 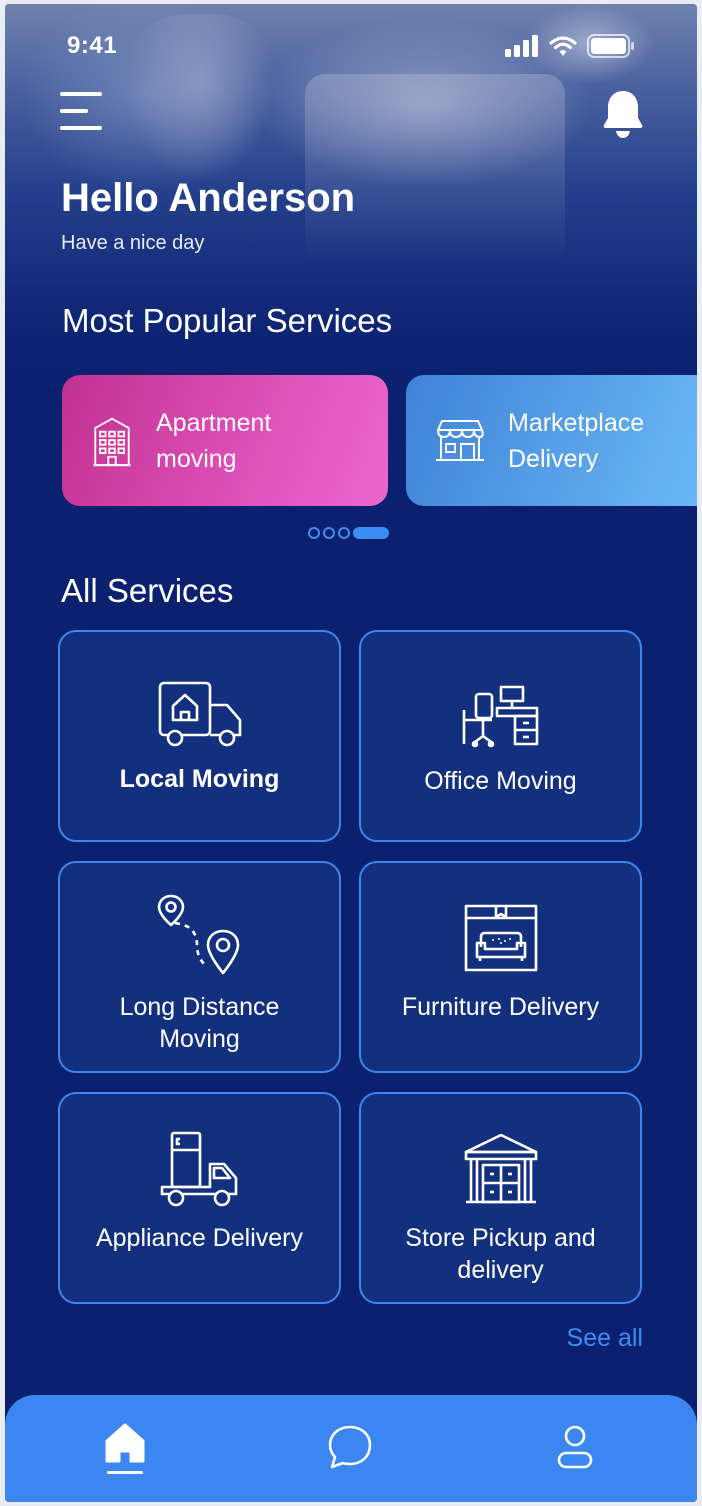 I want to click on status-bar: 9:41, so click(x=351, y=44).